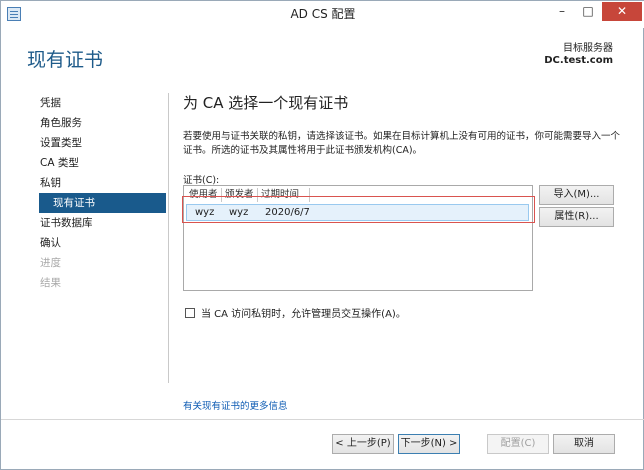  Describe the element at coordinates (357, 212) in the screenshot. I see `table-row: wyz wyz 2020/6/7` at that location.